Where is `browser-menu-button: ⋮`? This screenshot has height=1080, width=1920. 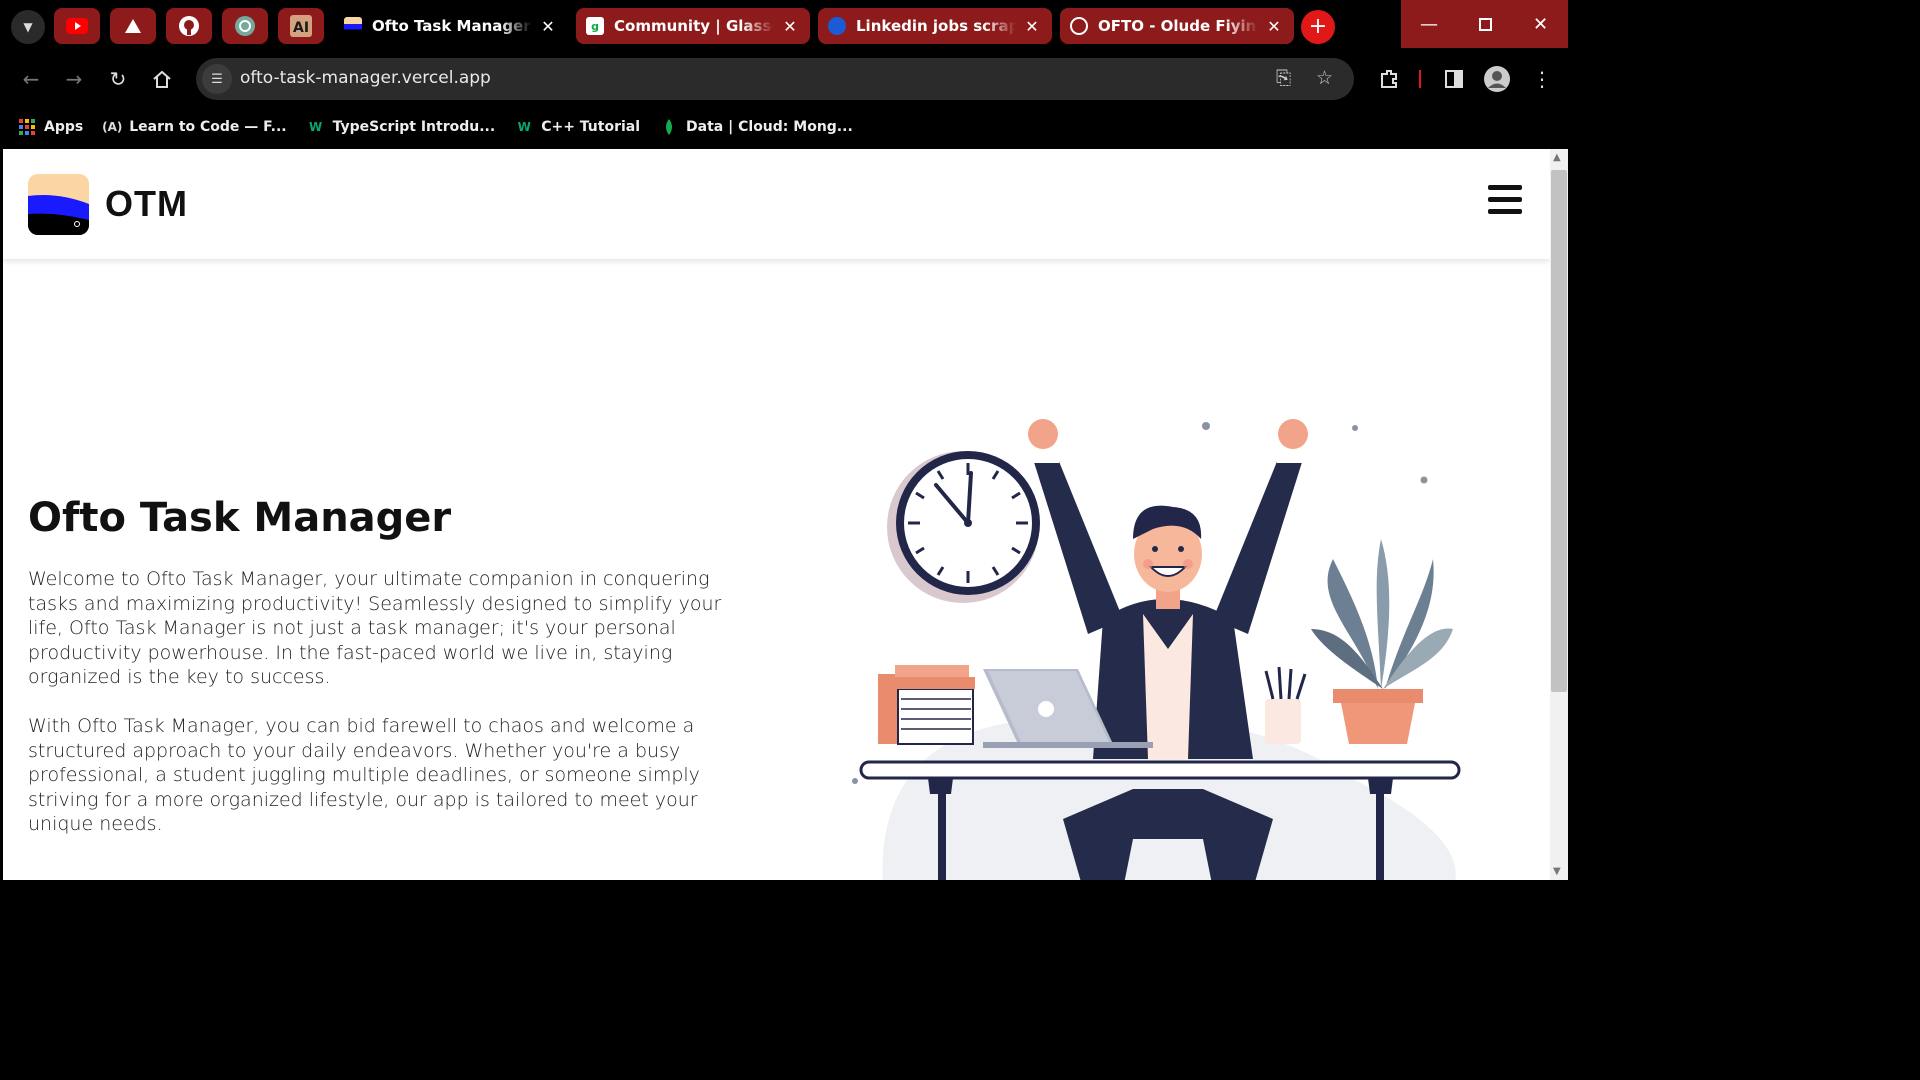
browser-menu-button: ⋮ is located at coordinates (1542, 79).